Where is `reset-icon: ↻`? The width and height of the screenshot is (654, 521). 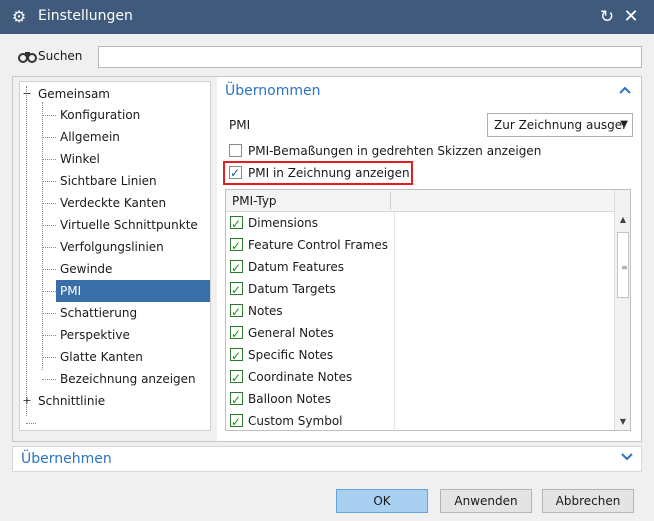 reset-icon: ↻ is located at coordinates (607, 17).